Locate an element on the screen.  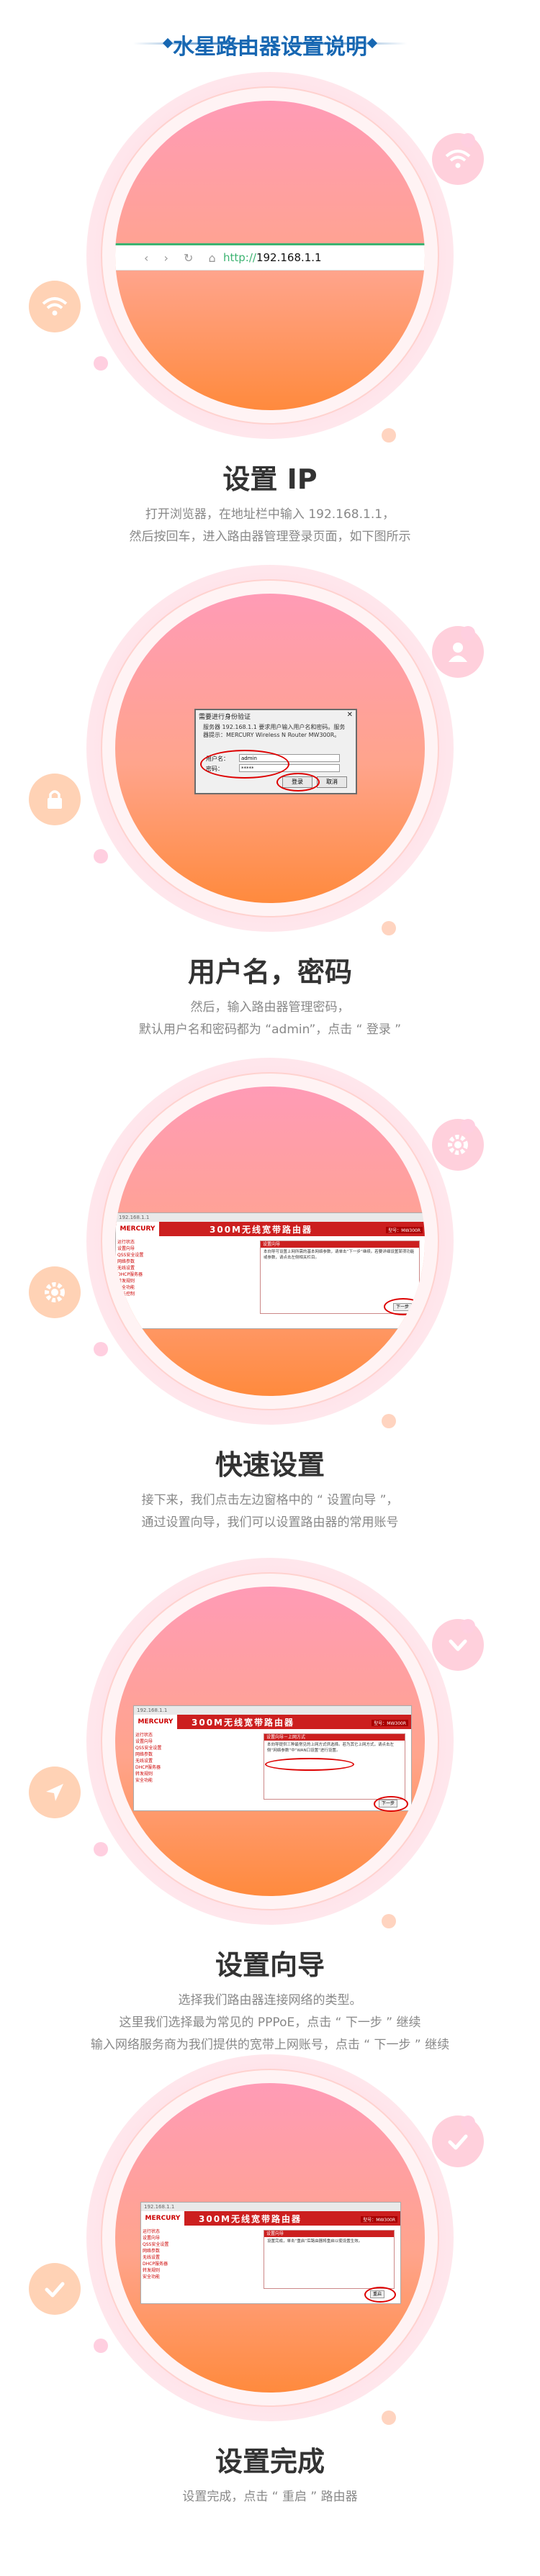
panel-title: 设置向导－上网方式 is located at coordinates (334, 1737).